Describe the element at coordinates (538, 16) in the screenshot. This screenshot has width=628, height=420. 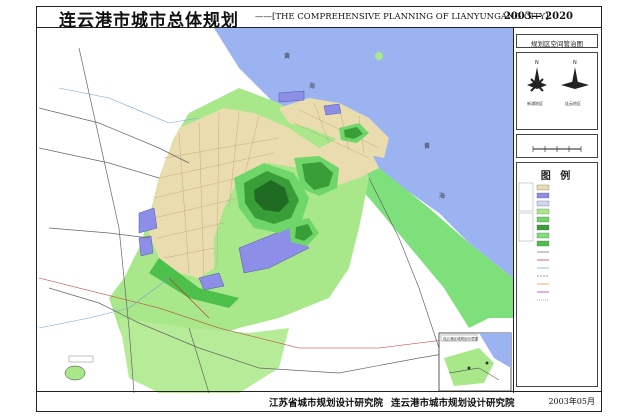
I see `planning-period: 2003— 2020` at that location.